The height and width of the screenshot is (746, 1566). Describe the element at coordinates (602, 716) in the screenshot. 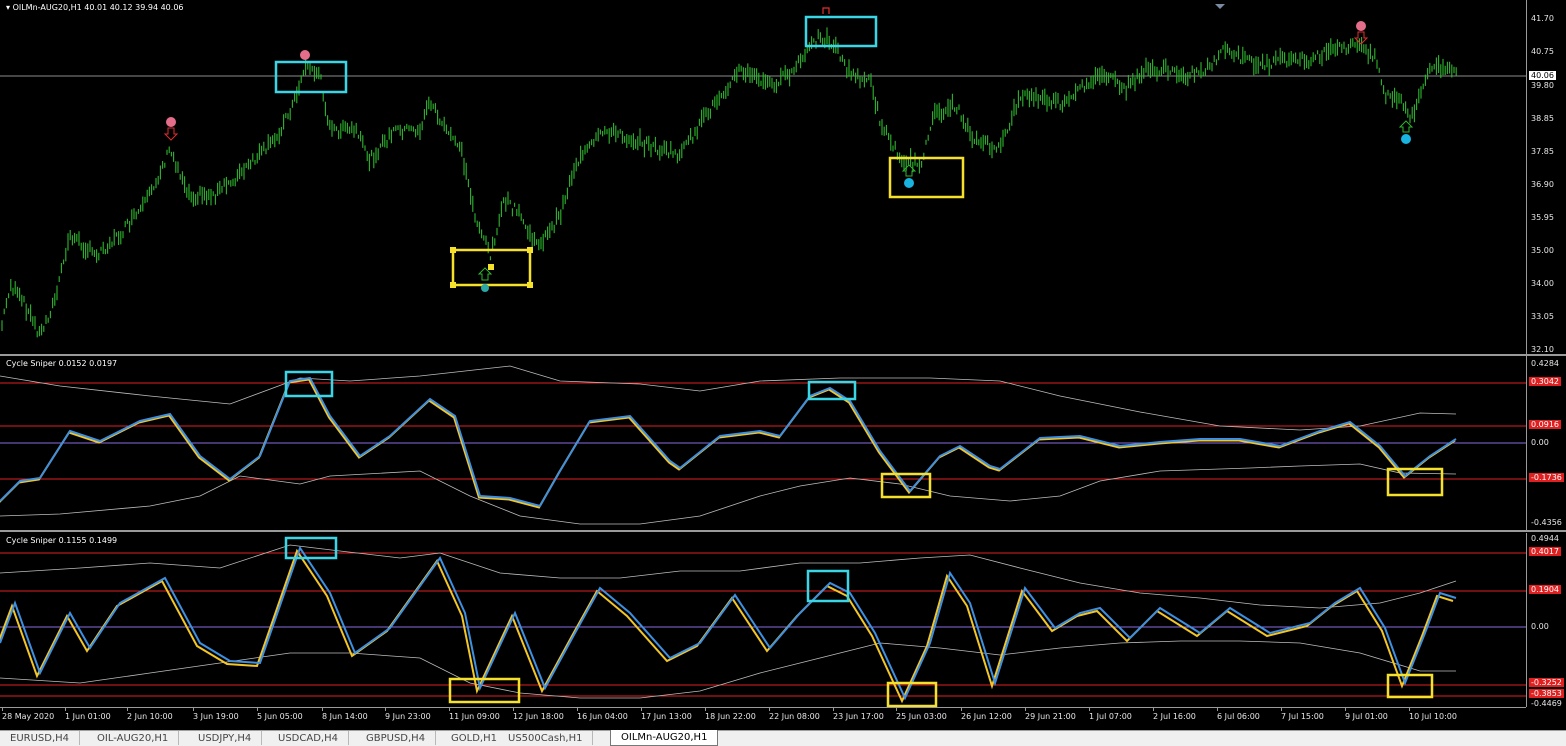

I see `time-tick: 16 Jun 04:00` at that location.